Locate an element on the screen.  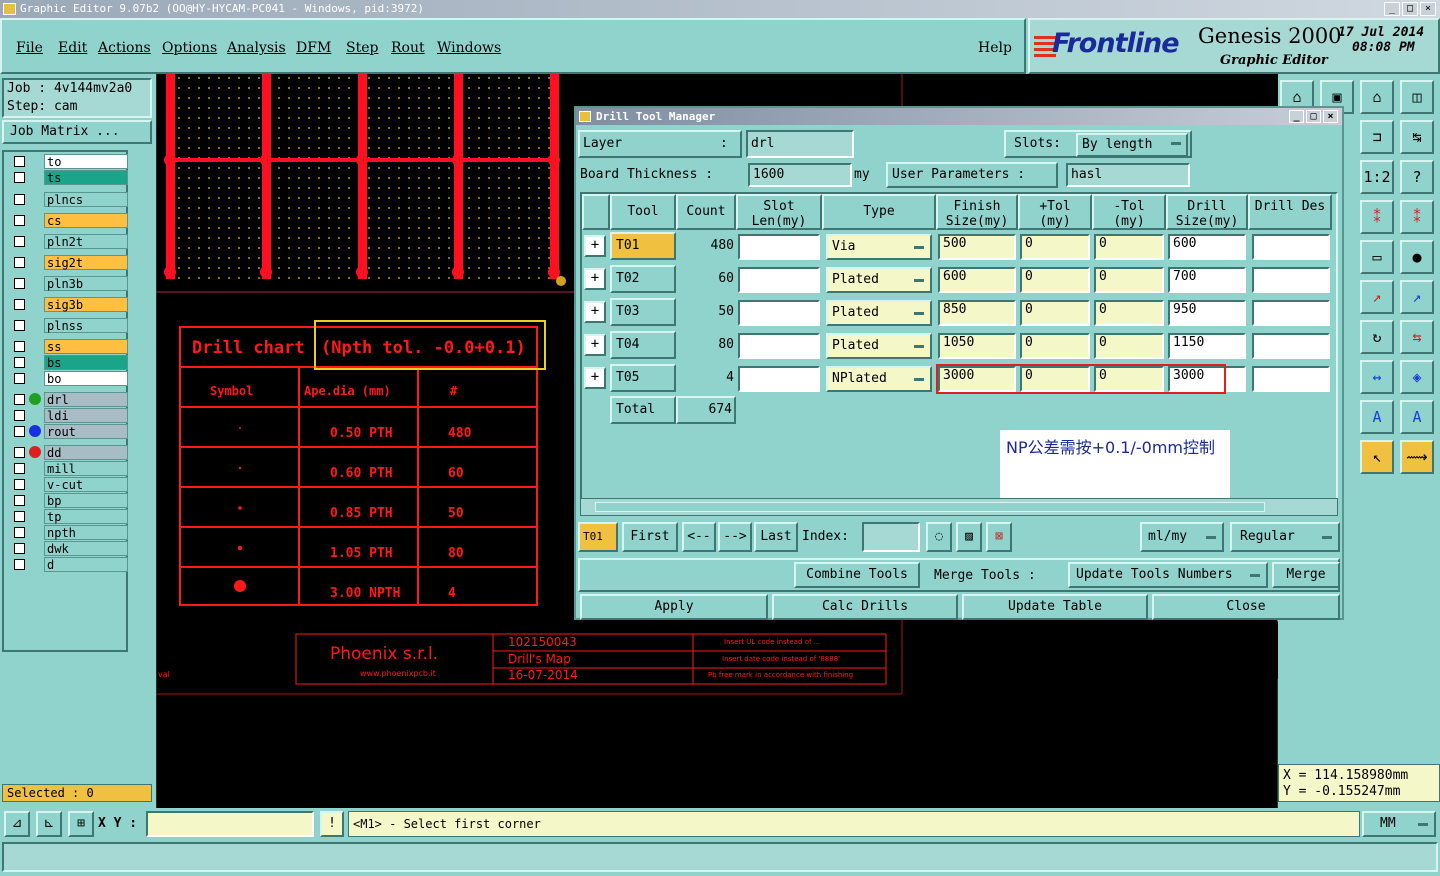
units-select: MM is located at coordinates (1399, 824).